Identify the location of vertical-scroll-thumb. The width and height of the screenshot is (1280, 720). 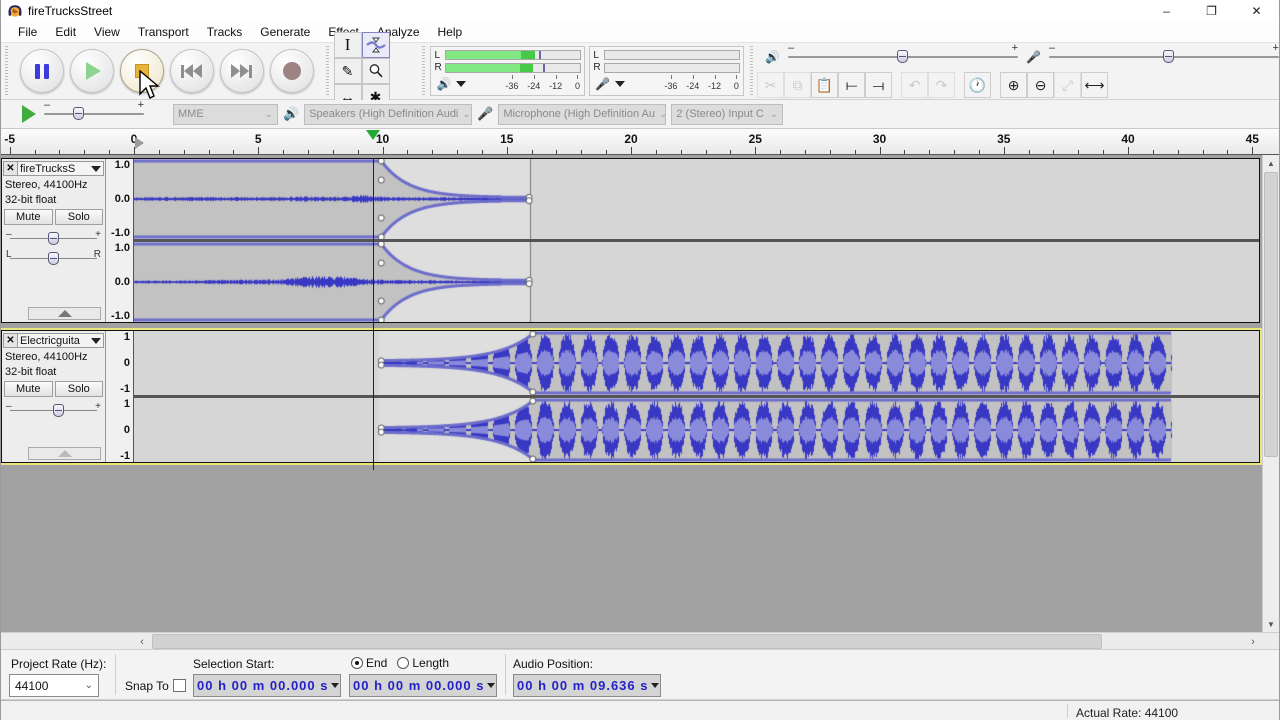
(1271, 314).